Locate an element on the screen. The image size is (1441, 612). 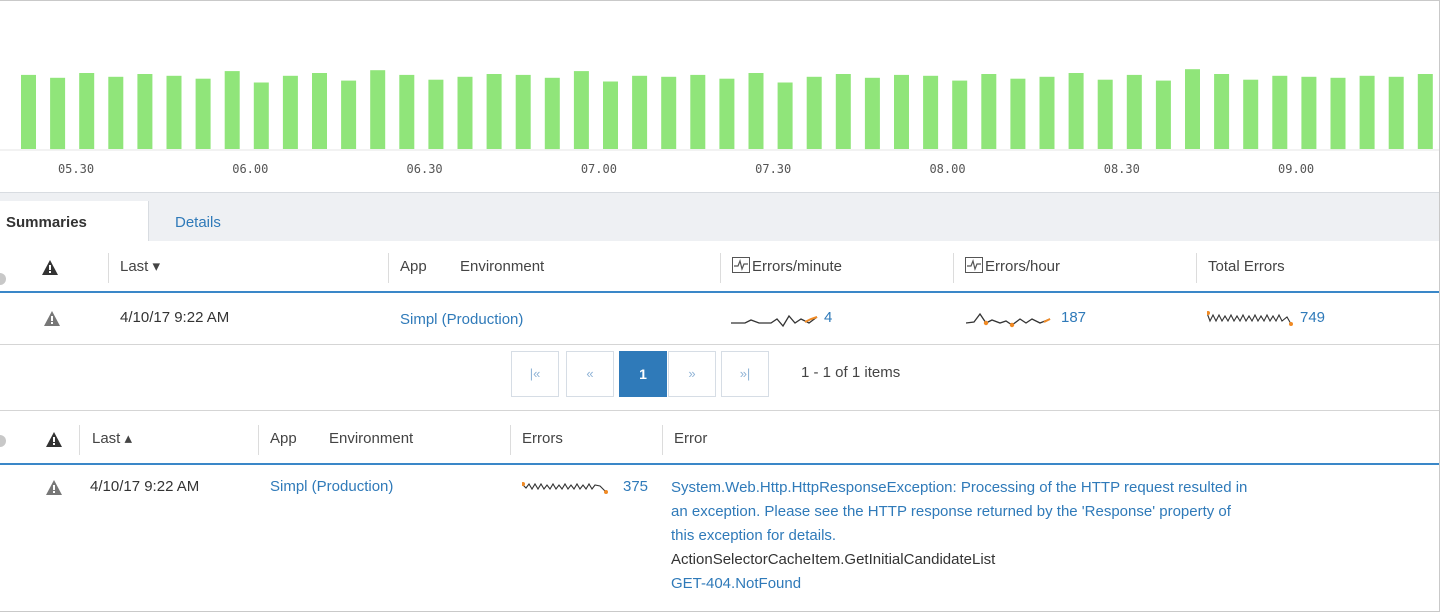
errors-hour-sparkline is located at coordinates (1008, 320).